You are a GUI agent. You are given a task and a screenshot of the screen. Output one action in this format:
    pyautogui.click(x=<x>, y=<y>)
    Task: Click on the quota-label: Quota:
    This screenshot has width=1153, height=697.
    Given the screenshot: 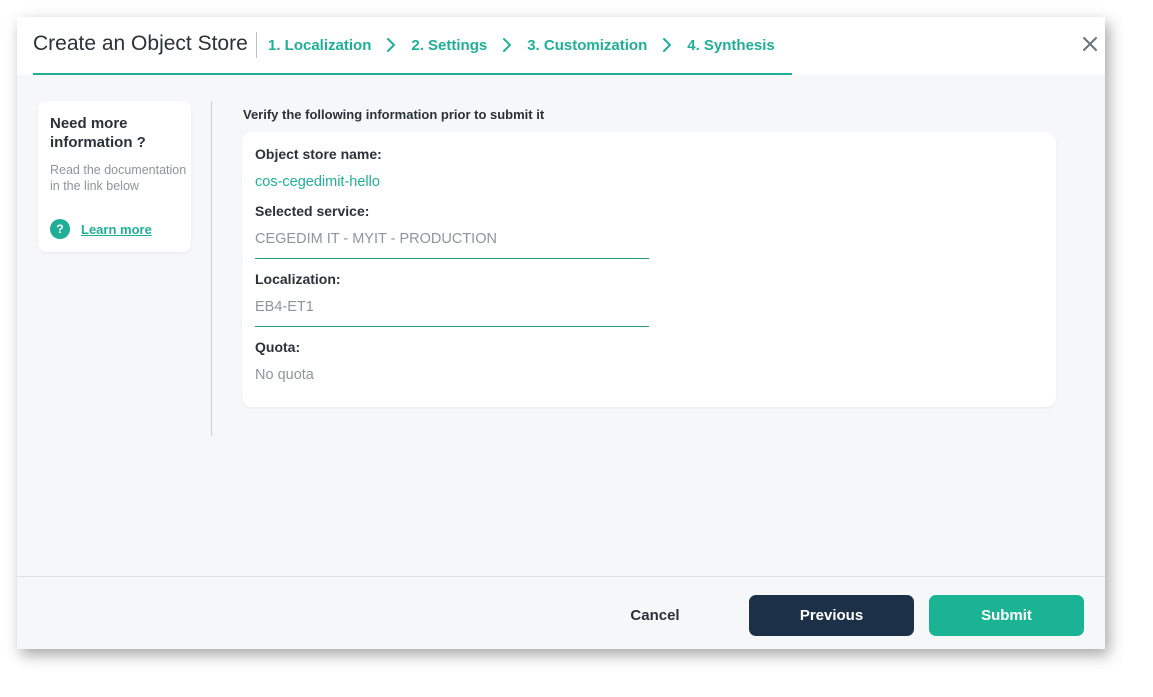 What is the action you would take?
    pyautogui.click(x=278, y=347)
    